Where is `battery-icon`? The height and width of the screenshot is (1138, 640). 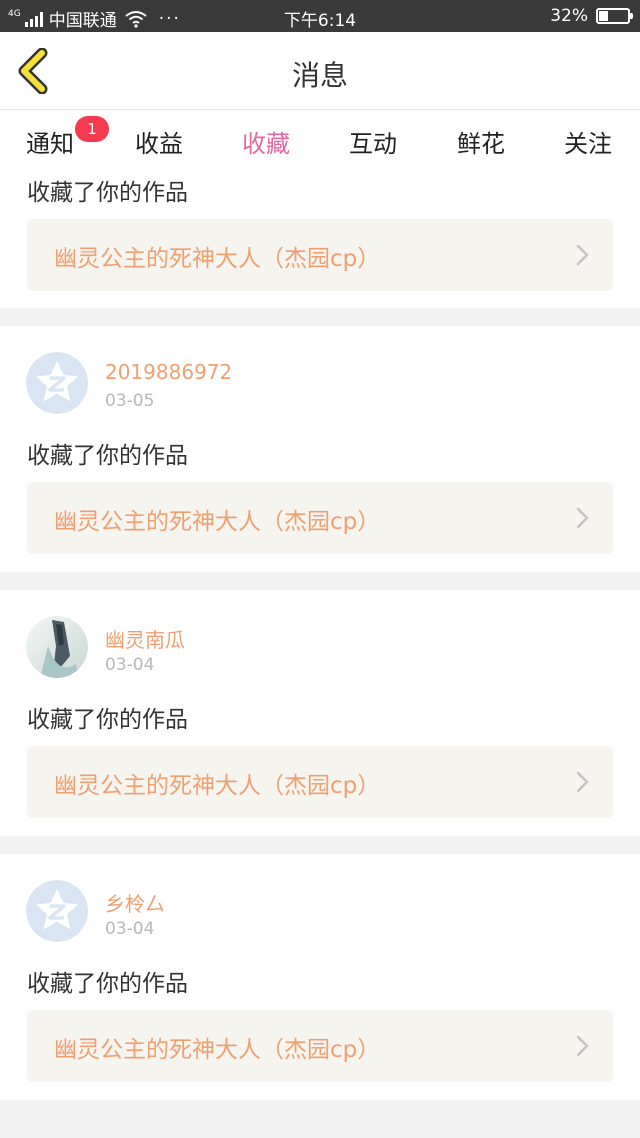 battery-icon is located at coordinates (614, 16).